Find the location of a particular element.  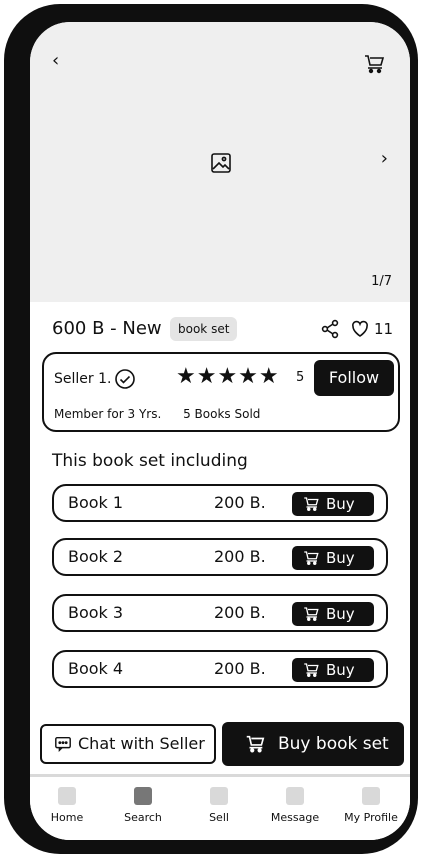

nav-item-home: Home is located at coordinates (67, 806).